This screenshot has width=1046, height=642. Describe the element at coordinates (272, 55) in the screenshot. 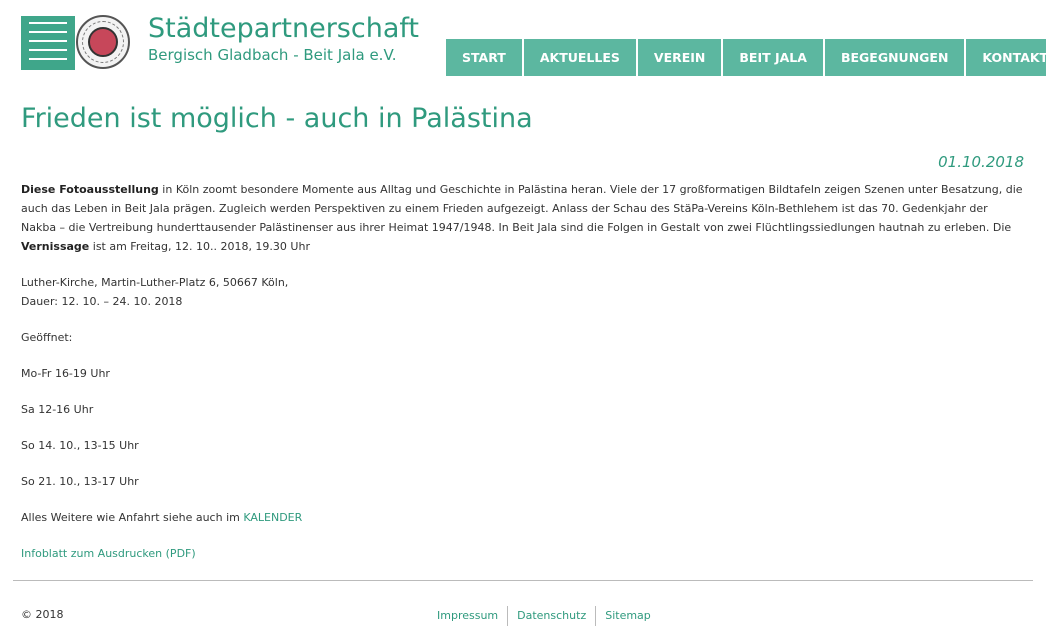

I see `site-subtitle: Bergisch Gladbach - Beit Jala e.V.` at that location.